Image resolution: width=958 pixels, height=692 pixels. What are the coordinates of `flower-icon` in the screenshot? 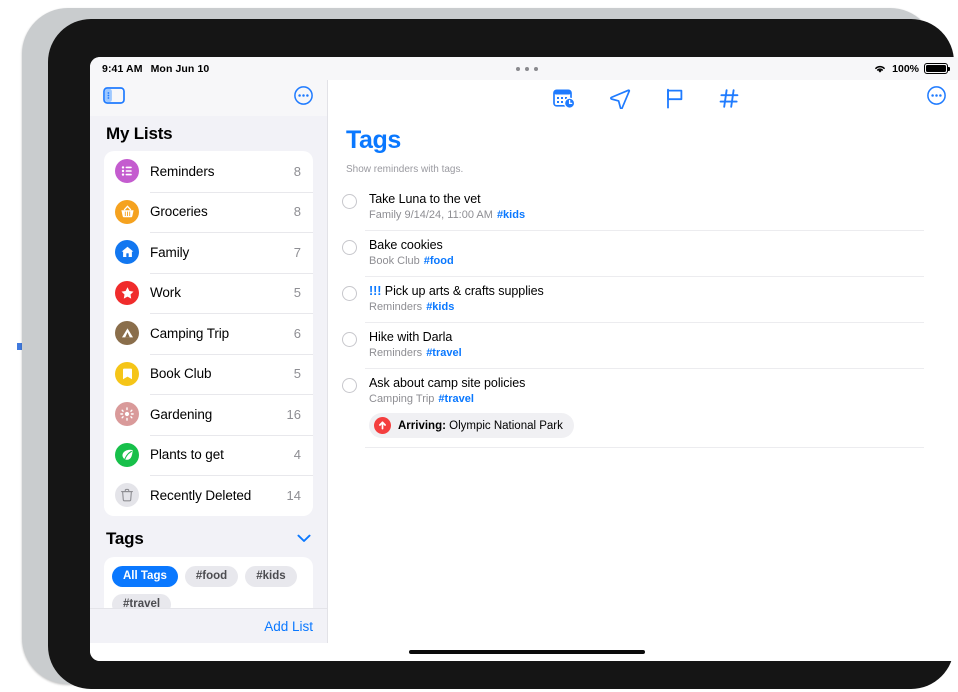 It's located at (127, 414).